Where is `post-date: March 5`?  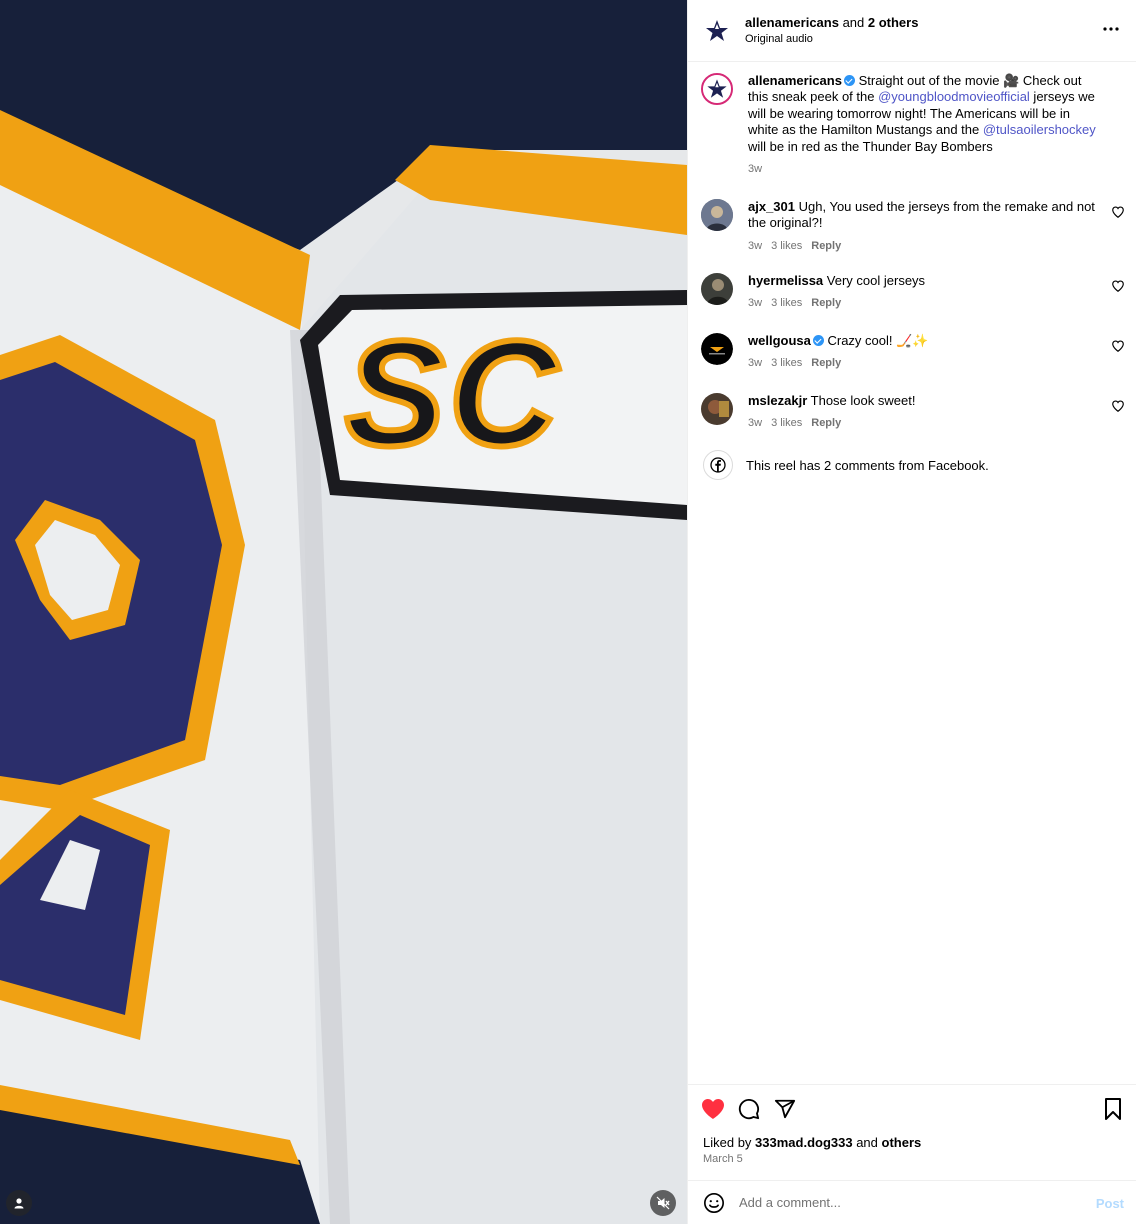
post-date: March 5 is located at coordinates (723, 1159).